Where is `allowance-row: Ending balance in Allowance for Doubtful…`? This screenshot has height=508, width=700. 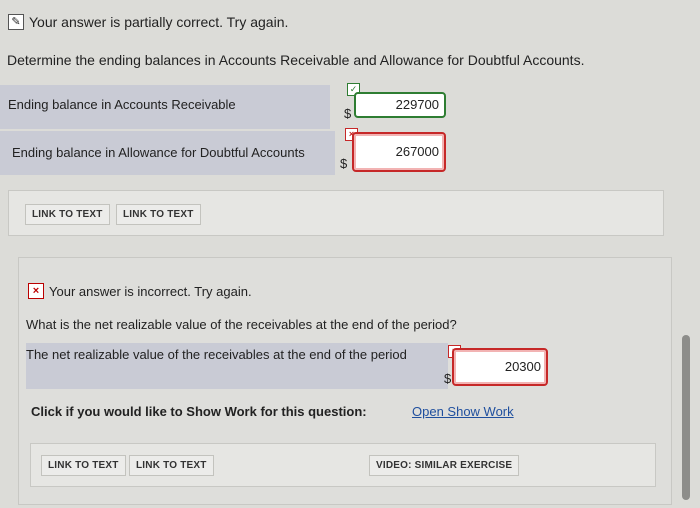 allowance-row: Ending balance in Allowance for Doubtful… is located at coordinates (167, 153).